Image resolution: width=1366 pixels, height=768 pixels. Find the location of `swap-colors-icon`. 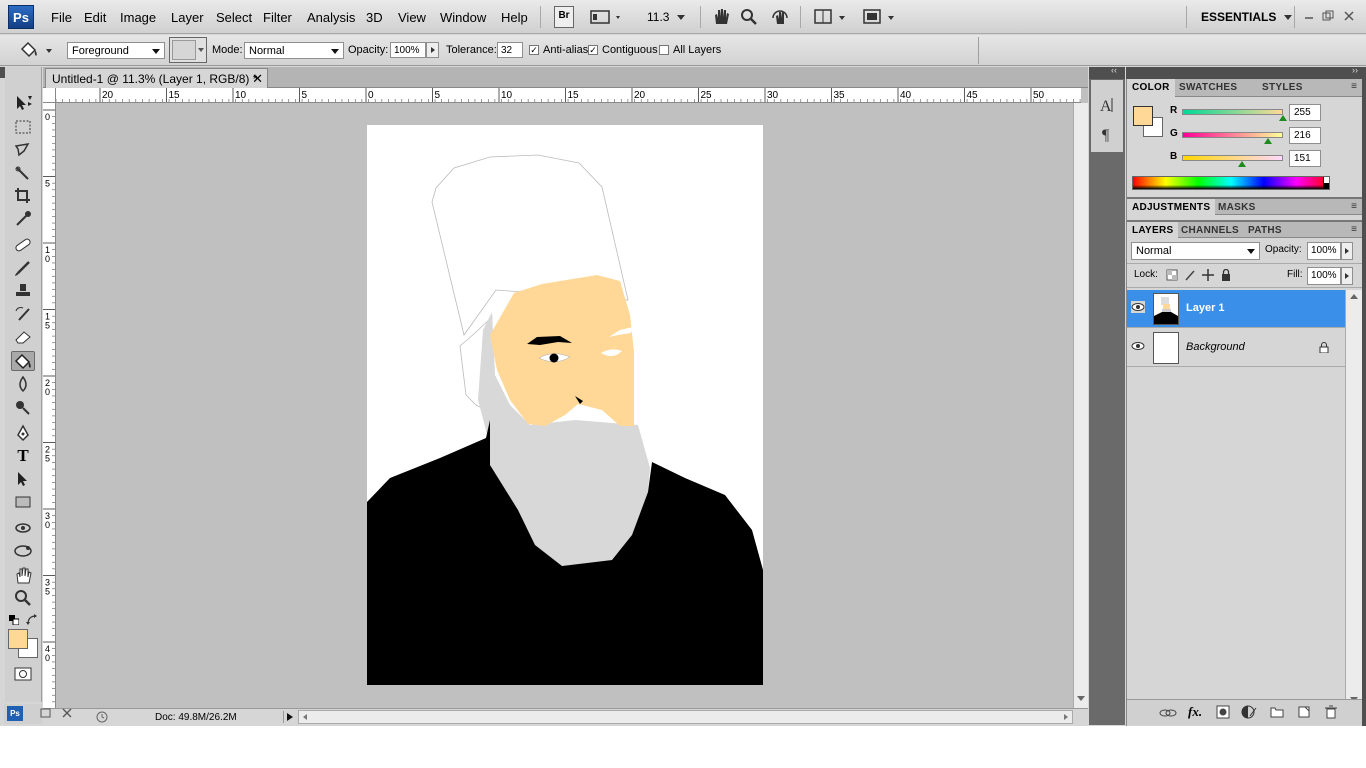

swap-colors-icon is located at coordinates (32, 620).